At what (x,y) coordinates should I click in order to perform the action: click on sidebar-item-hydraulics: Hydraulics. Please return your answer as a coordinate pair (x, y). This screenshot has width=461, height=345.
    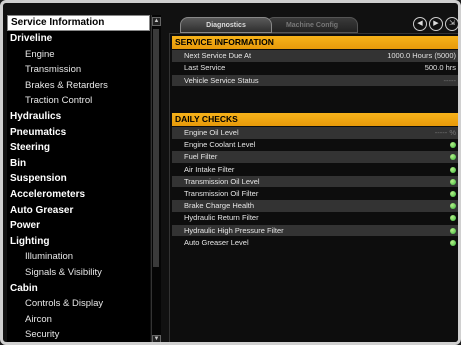
    Looking at the image, I should click on (78, 117).